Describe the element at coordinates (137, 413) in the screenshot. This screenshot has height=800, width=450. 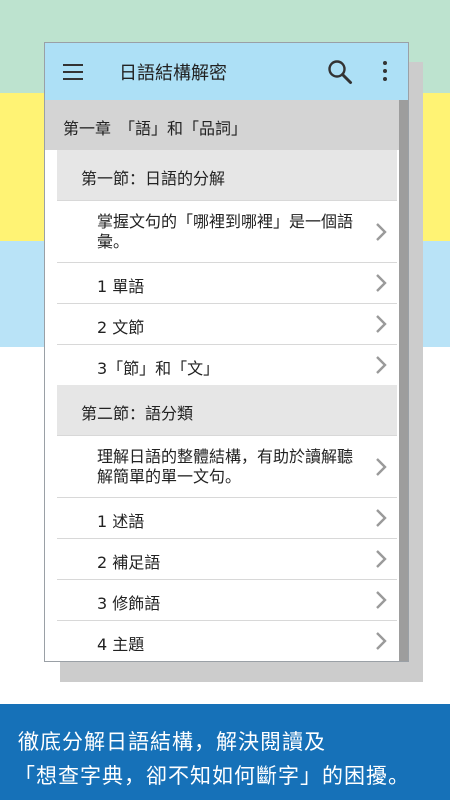
I see `section-title: 第二節：語分類` at that location.